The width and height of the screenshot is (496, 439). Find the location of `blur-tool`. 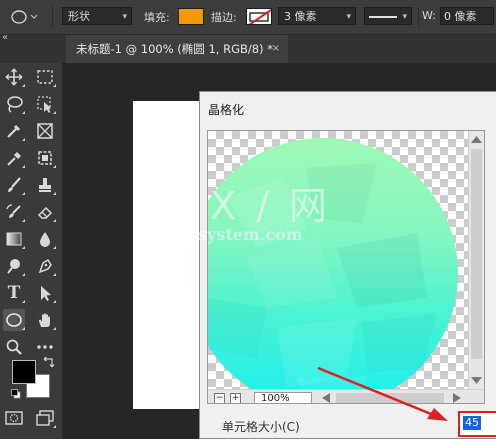

blur-tool is located at coordinates (45, 239).